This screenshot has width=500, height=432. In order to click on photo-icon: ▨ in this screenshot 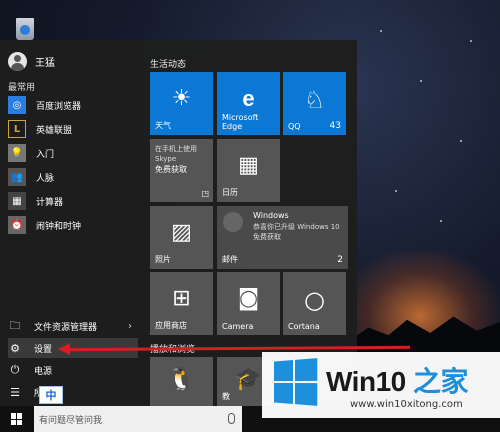, I will do `click(181, 232)`.